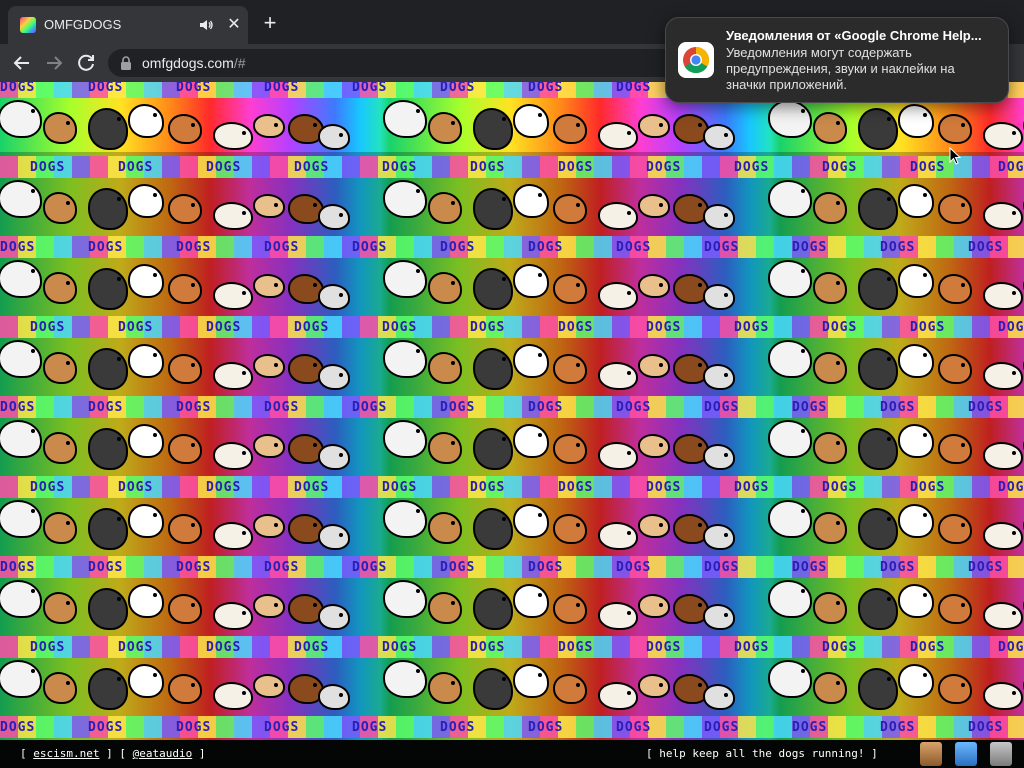 The height and width of the screenshot is (768, 1024). Describe the element at coordinates (194, 63) in the screenshot. I see `url-text: omfgdogs.com/#` at that location.